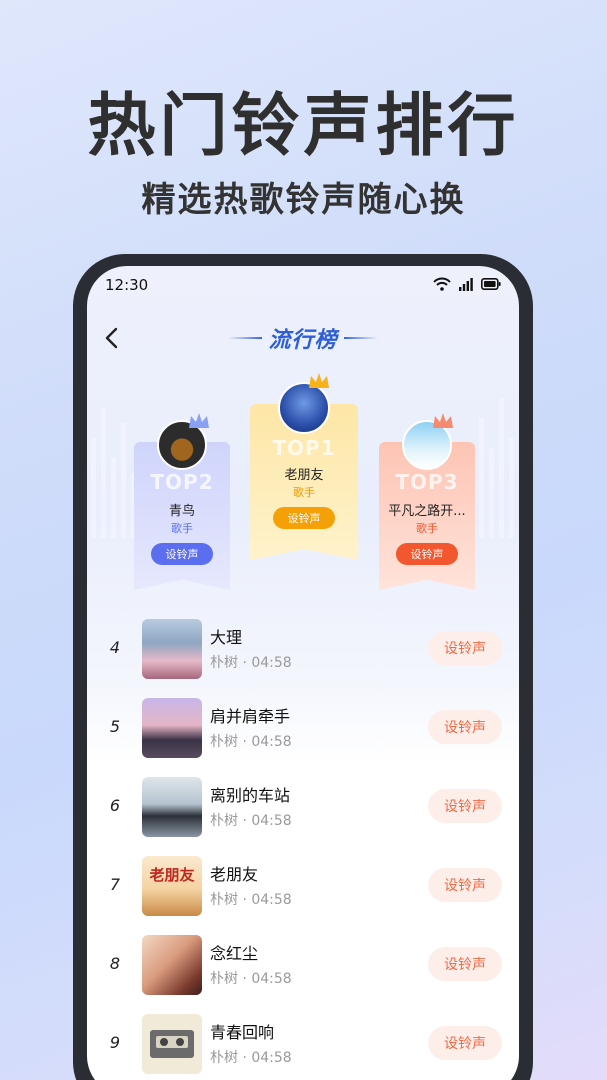 The image size is (607, 1080). I want to click on list-item: 7 老朋友 老朋友 朴树 · 04:58 设铃声, so click(303, 886).